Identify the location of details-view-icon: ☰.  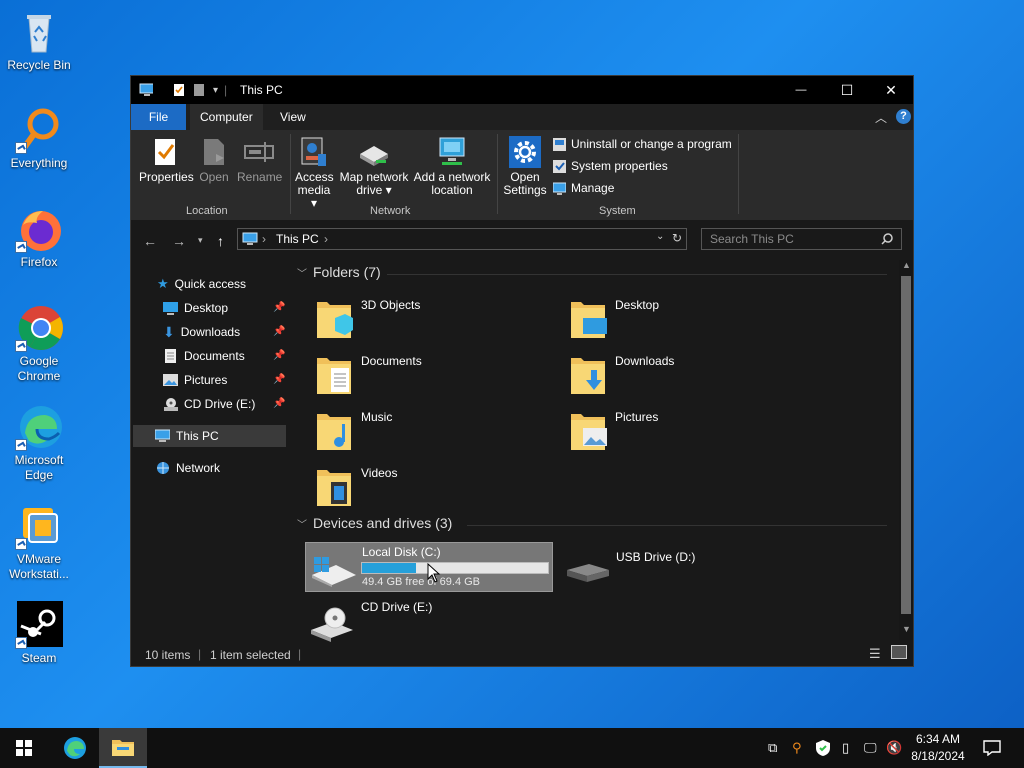
(875, 654).